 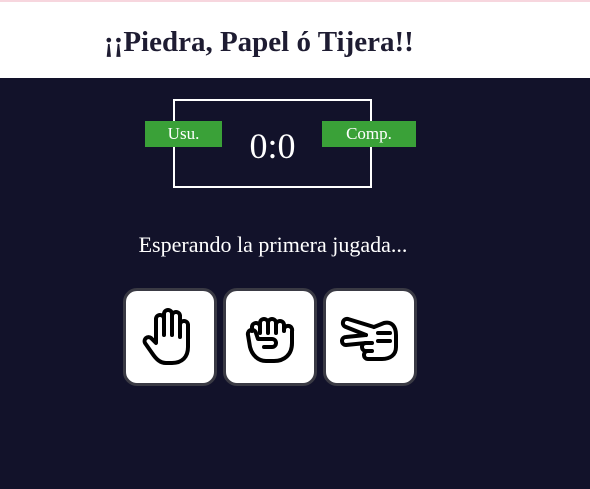 I want to click on paper-button, so click(x=170, y=337).